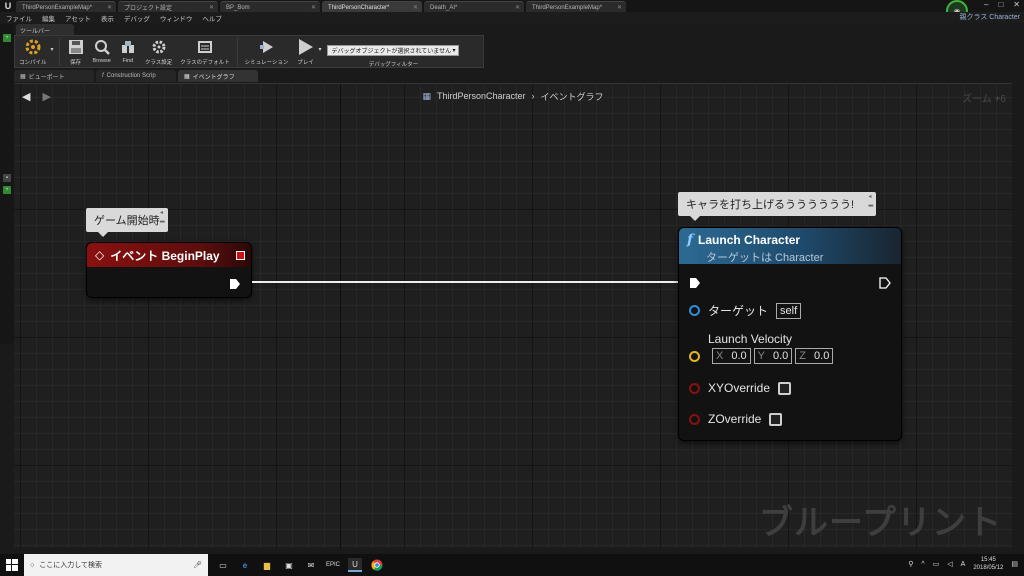 This screenshot has height=576, width=1024. I want to click on microphone-icon: 🎤︎, so click(197, 565).